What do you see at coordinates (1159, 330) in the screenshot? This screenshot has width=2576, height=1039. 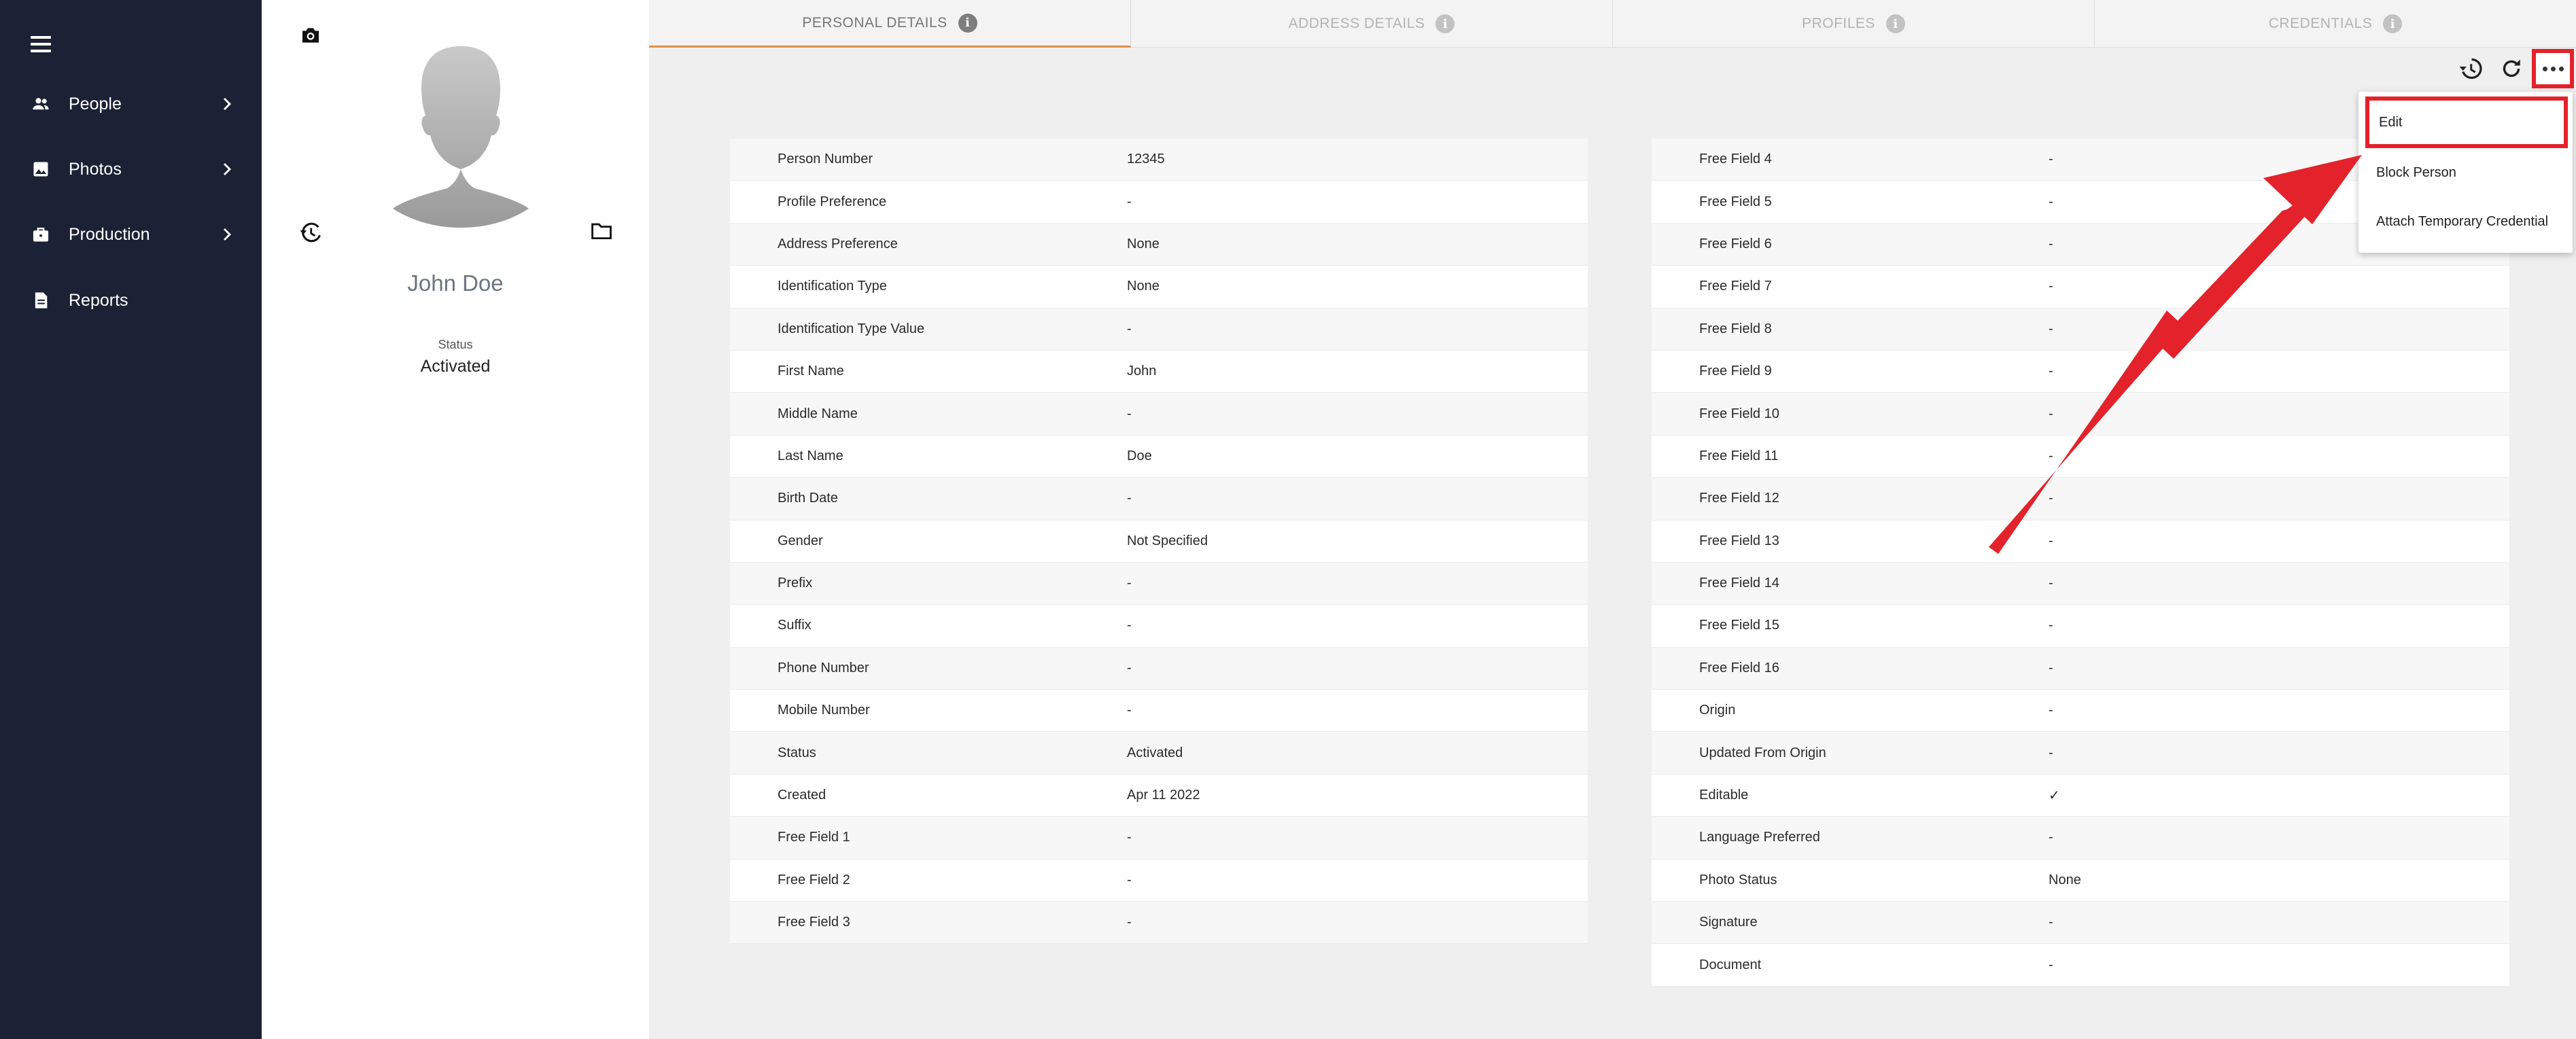 I see `table-row: Identification Type Value -` at bounding box center [1159, 330].